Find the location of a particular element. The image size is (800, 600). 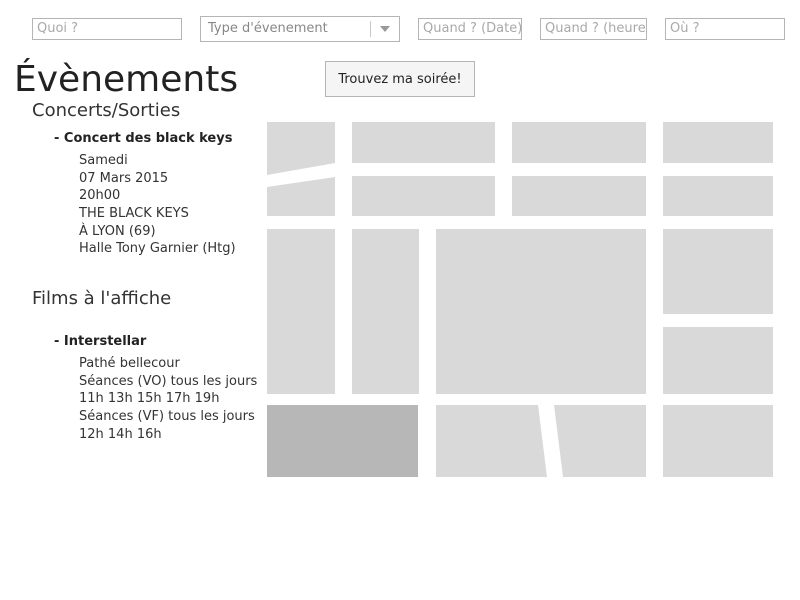

film-detail-cinema: Pathé bellecour is located at coordinates (129, 363).